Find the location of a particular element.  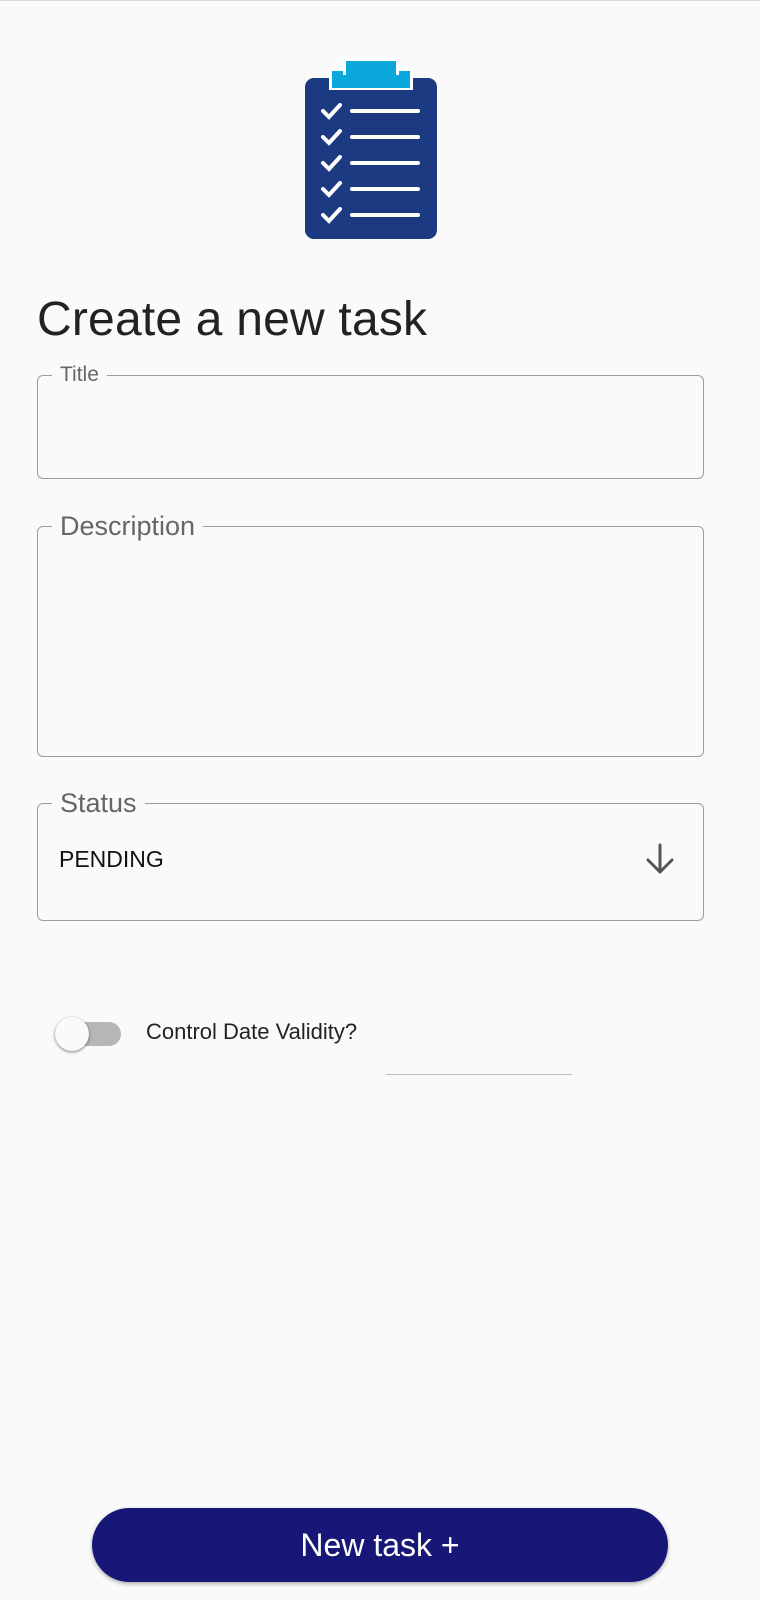

status-value: PENDING is located at coordinates (111, 859).